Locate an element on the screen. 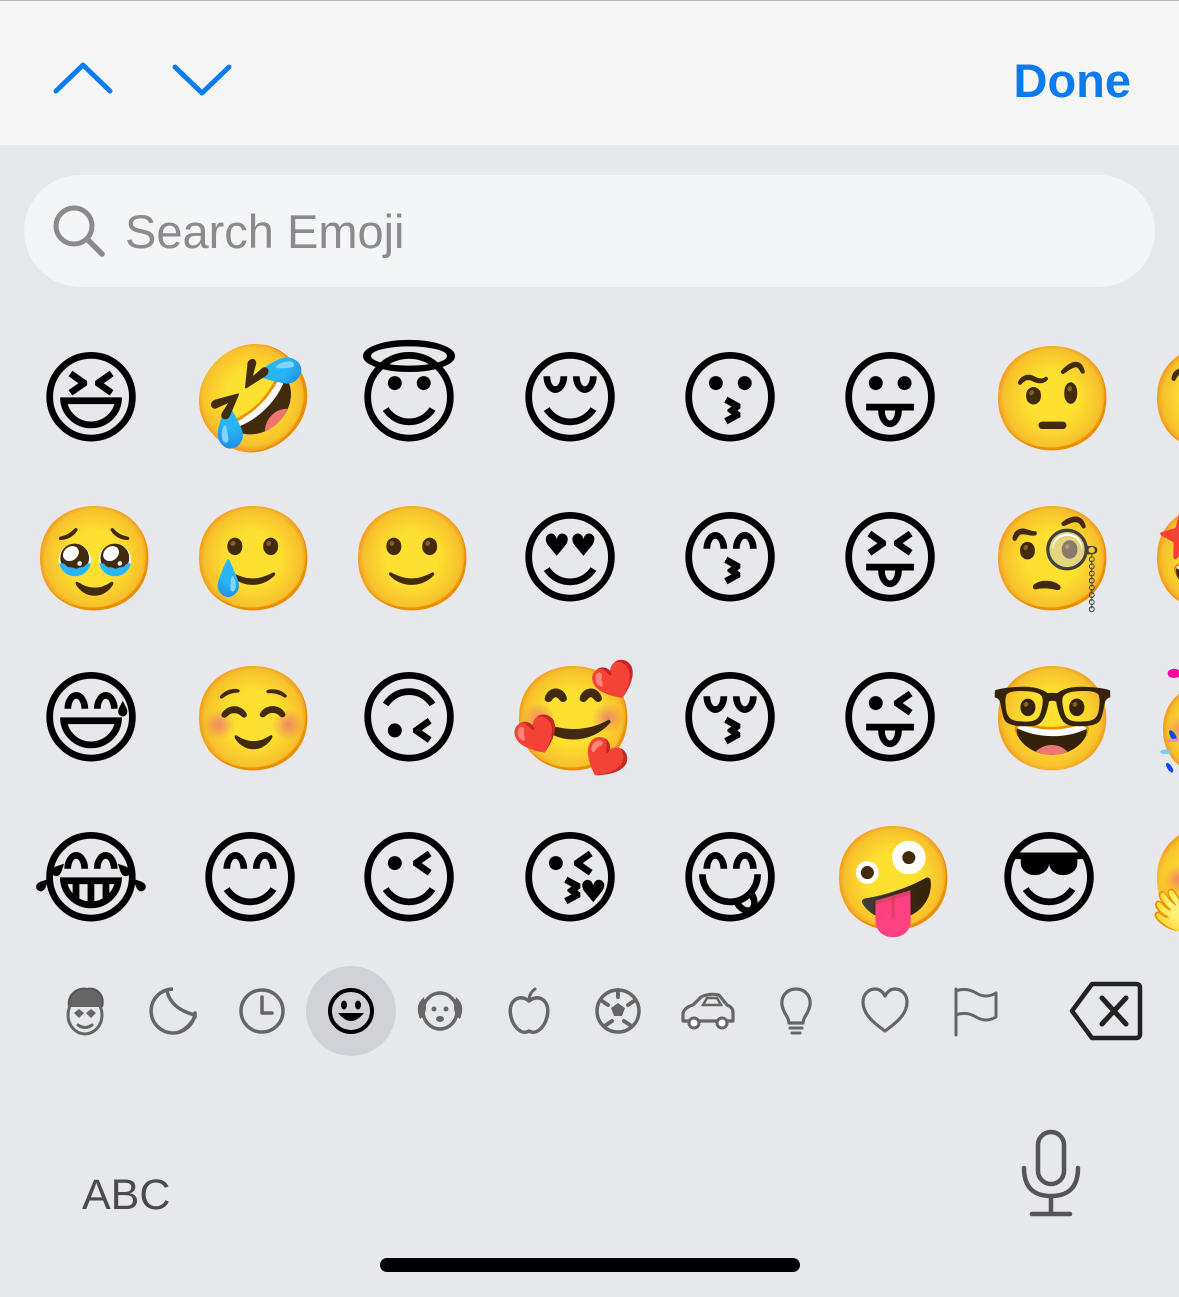  backspace-icon is located at coordinates (1106, 1011).